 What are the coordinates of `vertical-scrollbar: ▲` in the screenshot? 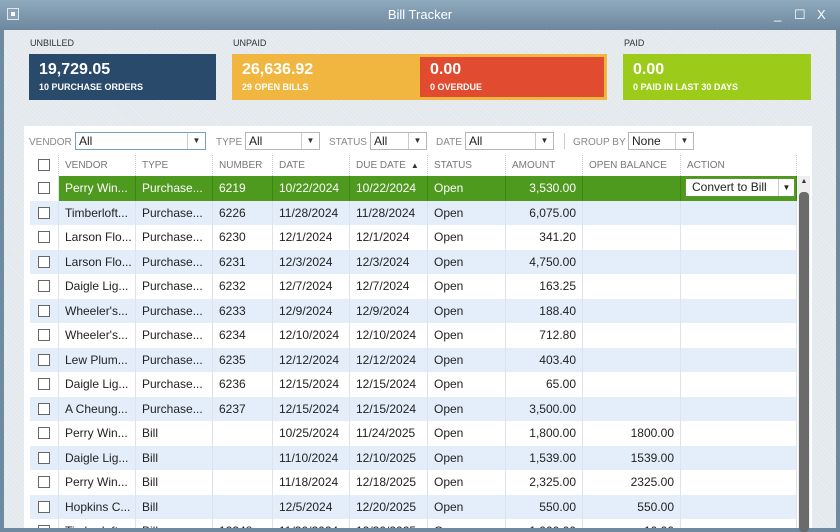 It's located at (804, 354).